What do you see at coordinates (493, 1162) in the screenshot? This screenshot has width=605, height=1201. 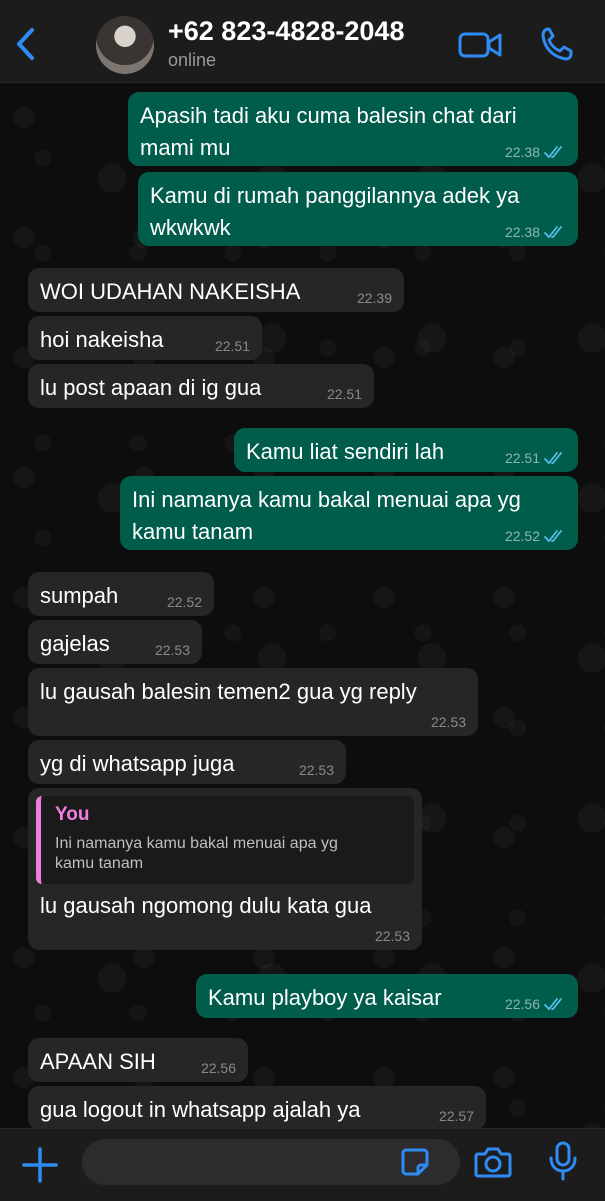 I see `camera-icon` at bounding box center [493, 1162].